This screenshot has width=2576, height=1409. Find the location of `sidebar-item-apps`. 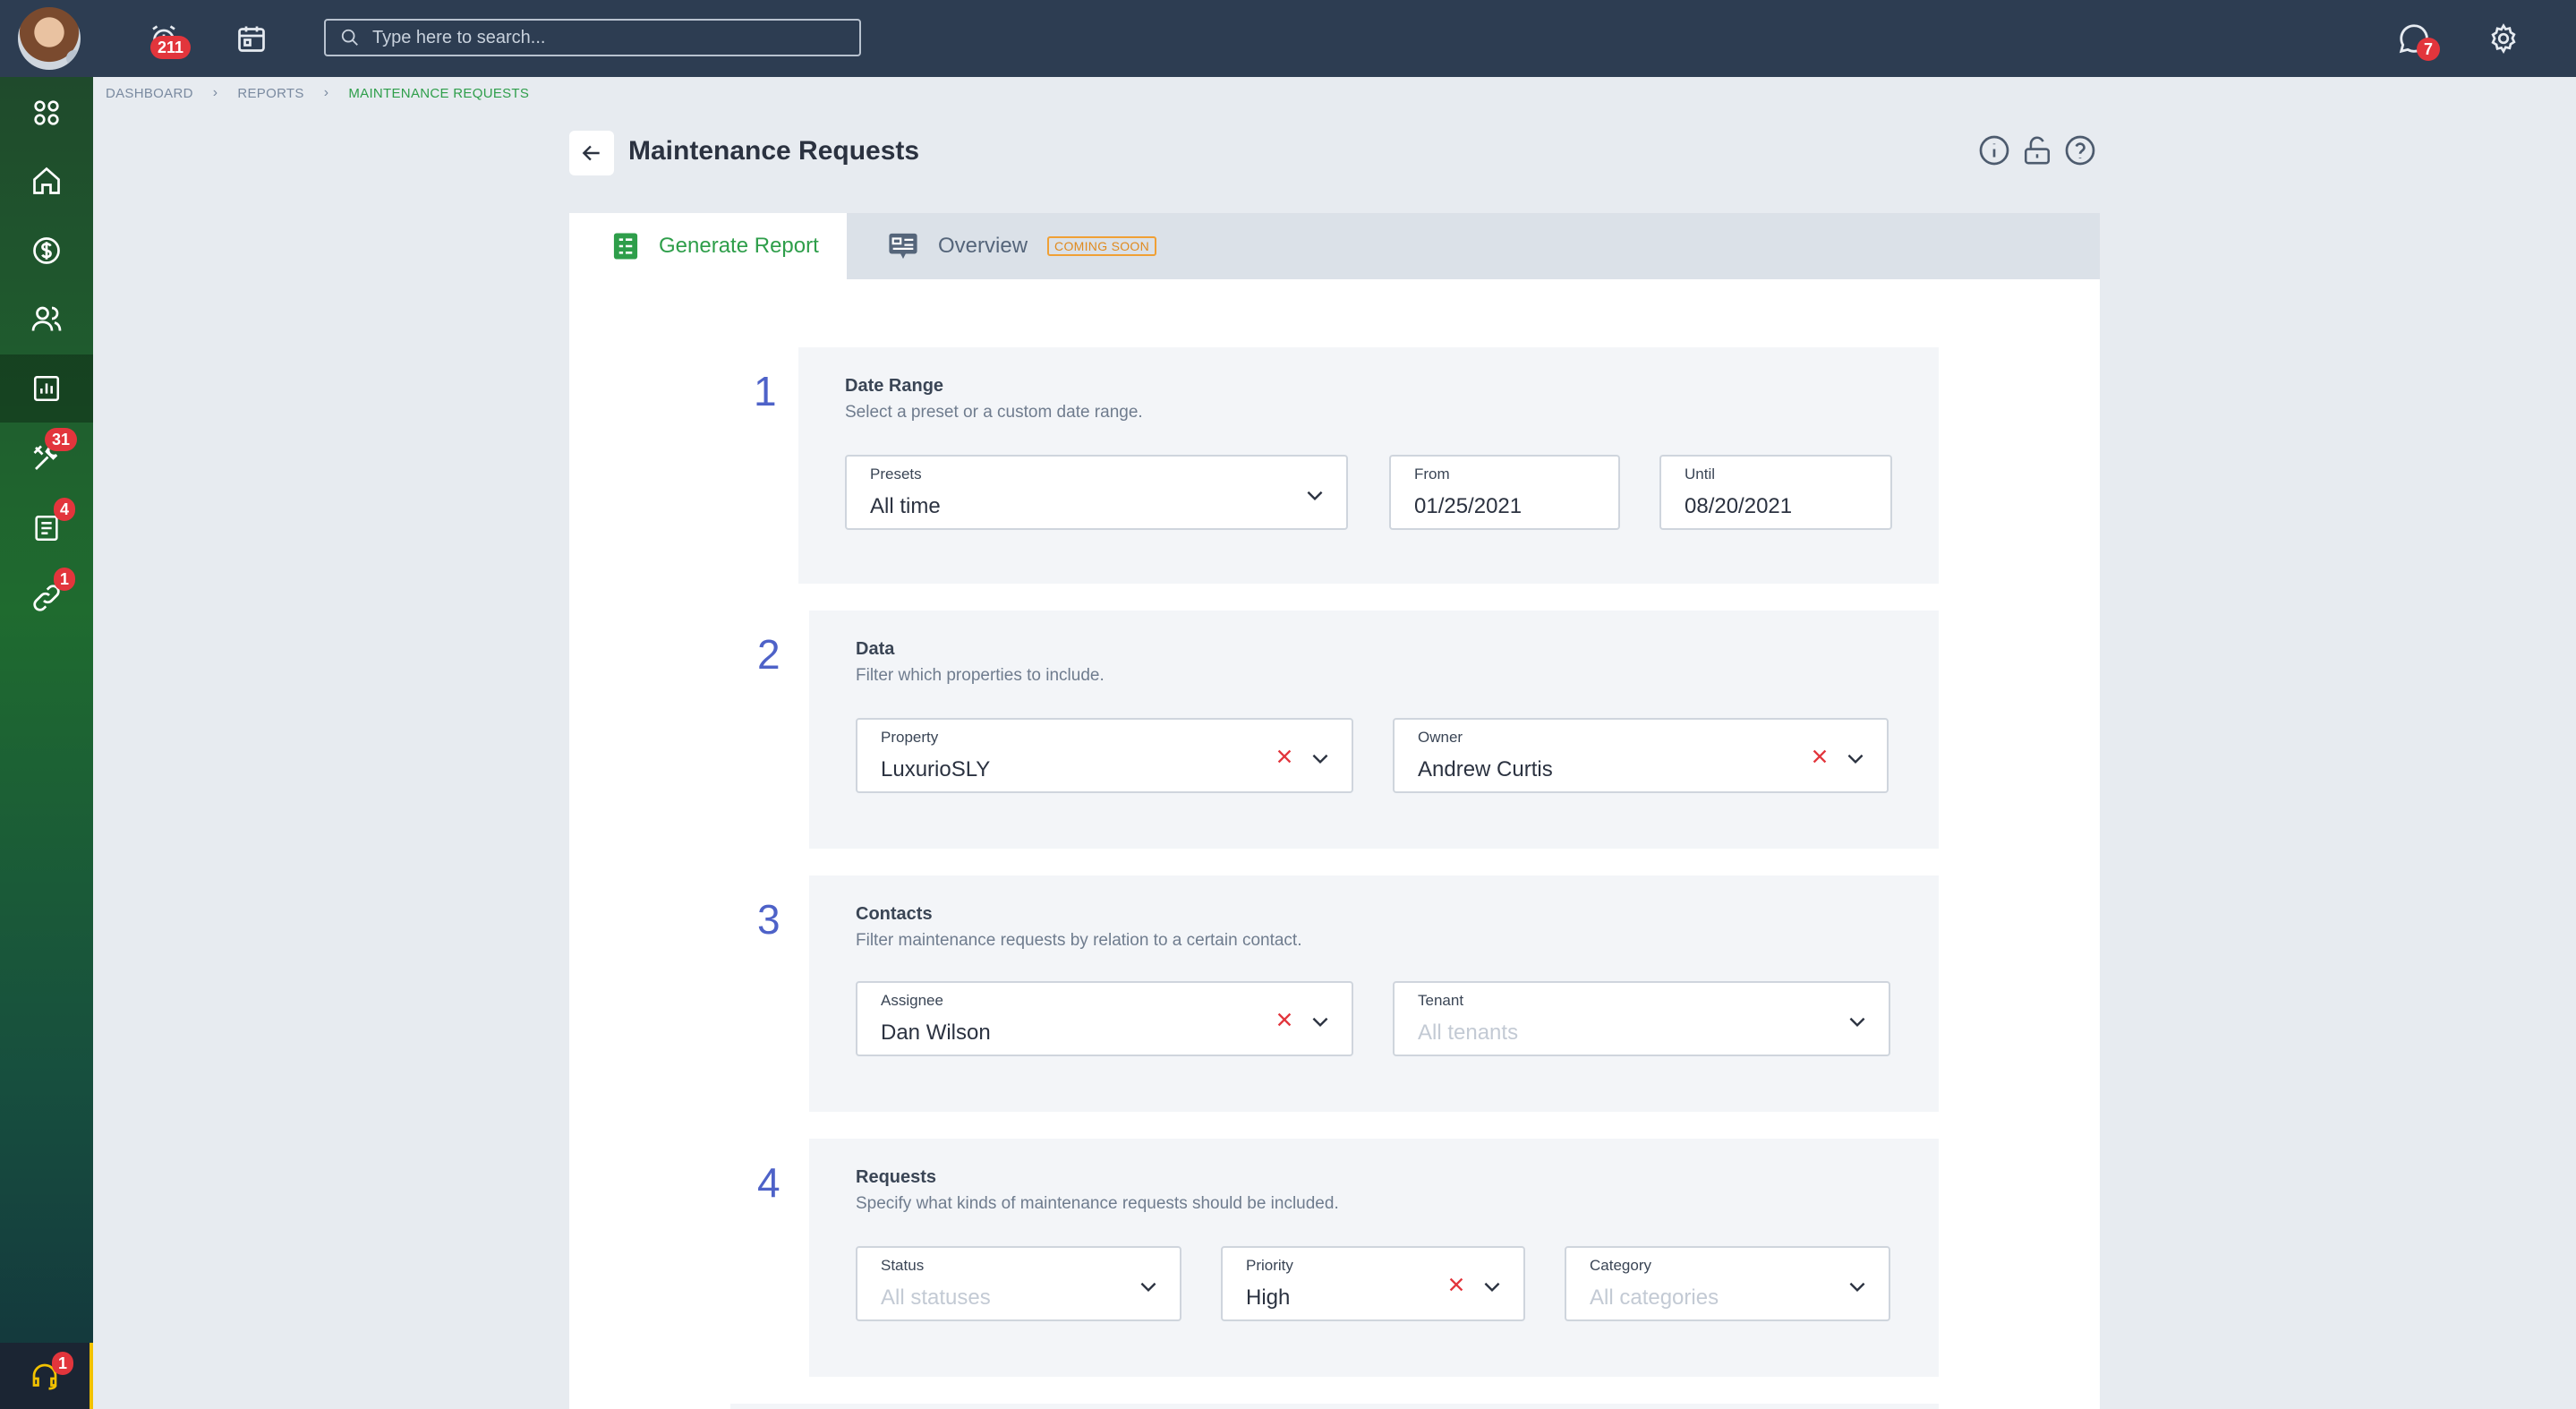

sidebar-item-apps is located at coordinates (46, 113).